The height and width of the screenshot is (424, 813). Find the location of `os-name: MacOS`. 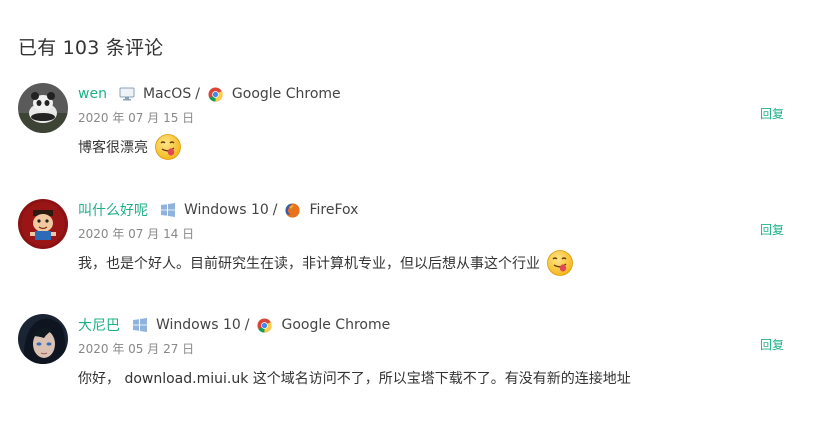

os-name: MacOS is located at coordinates (167, 94).